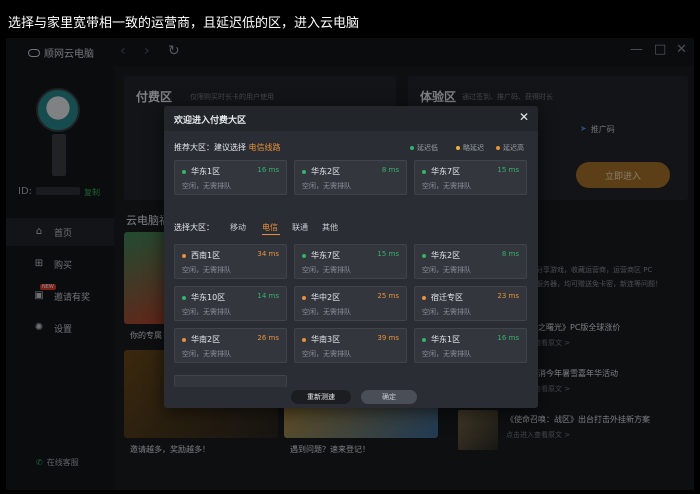  I want to click on recommend-label: 推荐大区：建议选择 电信线路, so click(227, 147).